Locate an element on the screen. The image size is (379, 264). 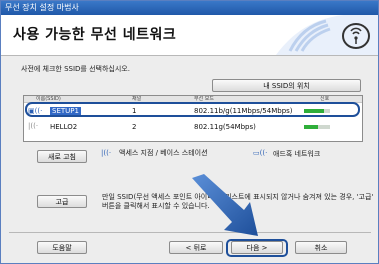
page-title: 사용 가능한 무선 네트워크 is located at coordinates (95, 35).